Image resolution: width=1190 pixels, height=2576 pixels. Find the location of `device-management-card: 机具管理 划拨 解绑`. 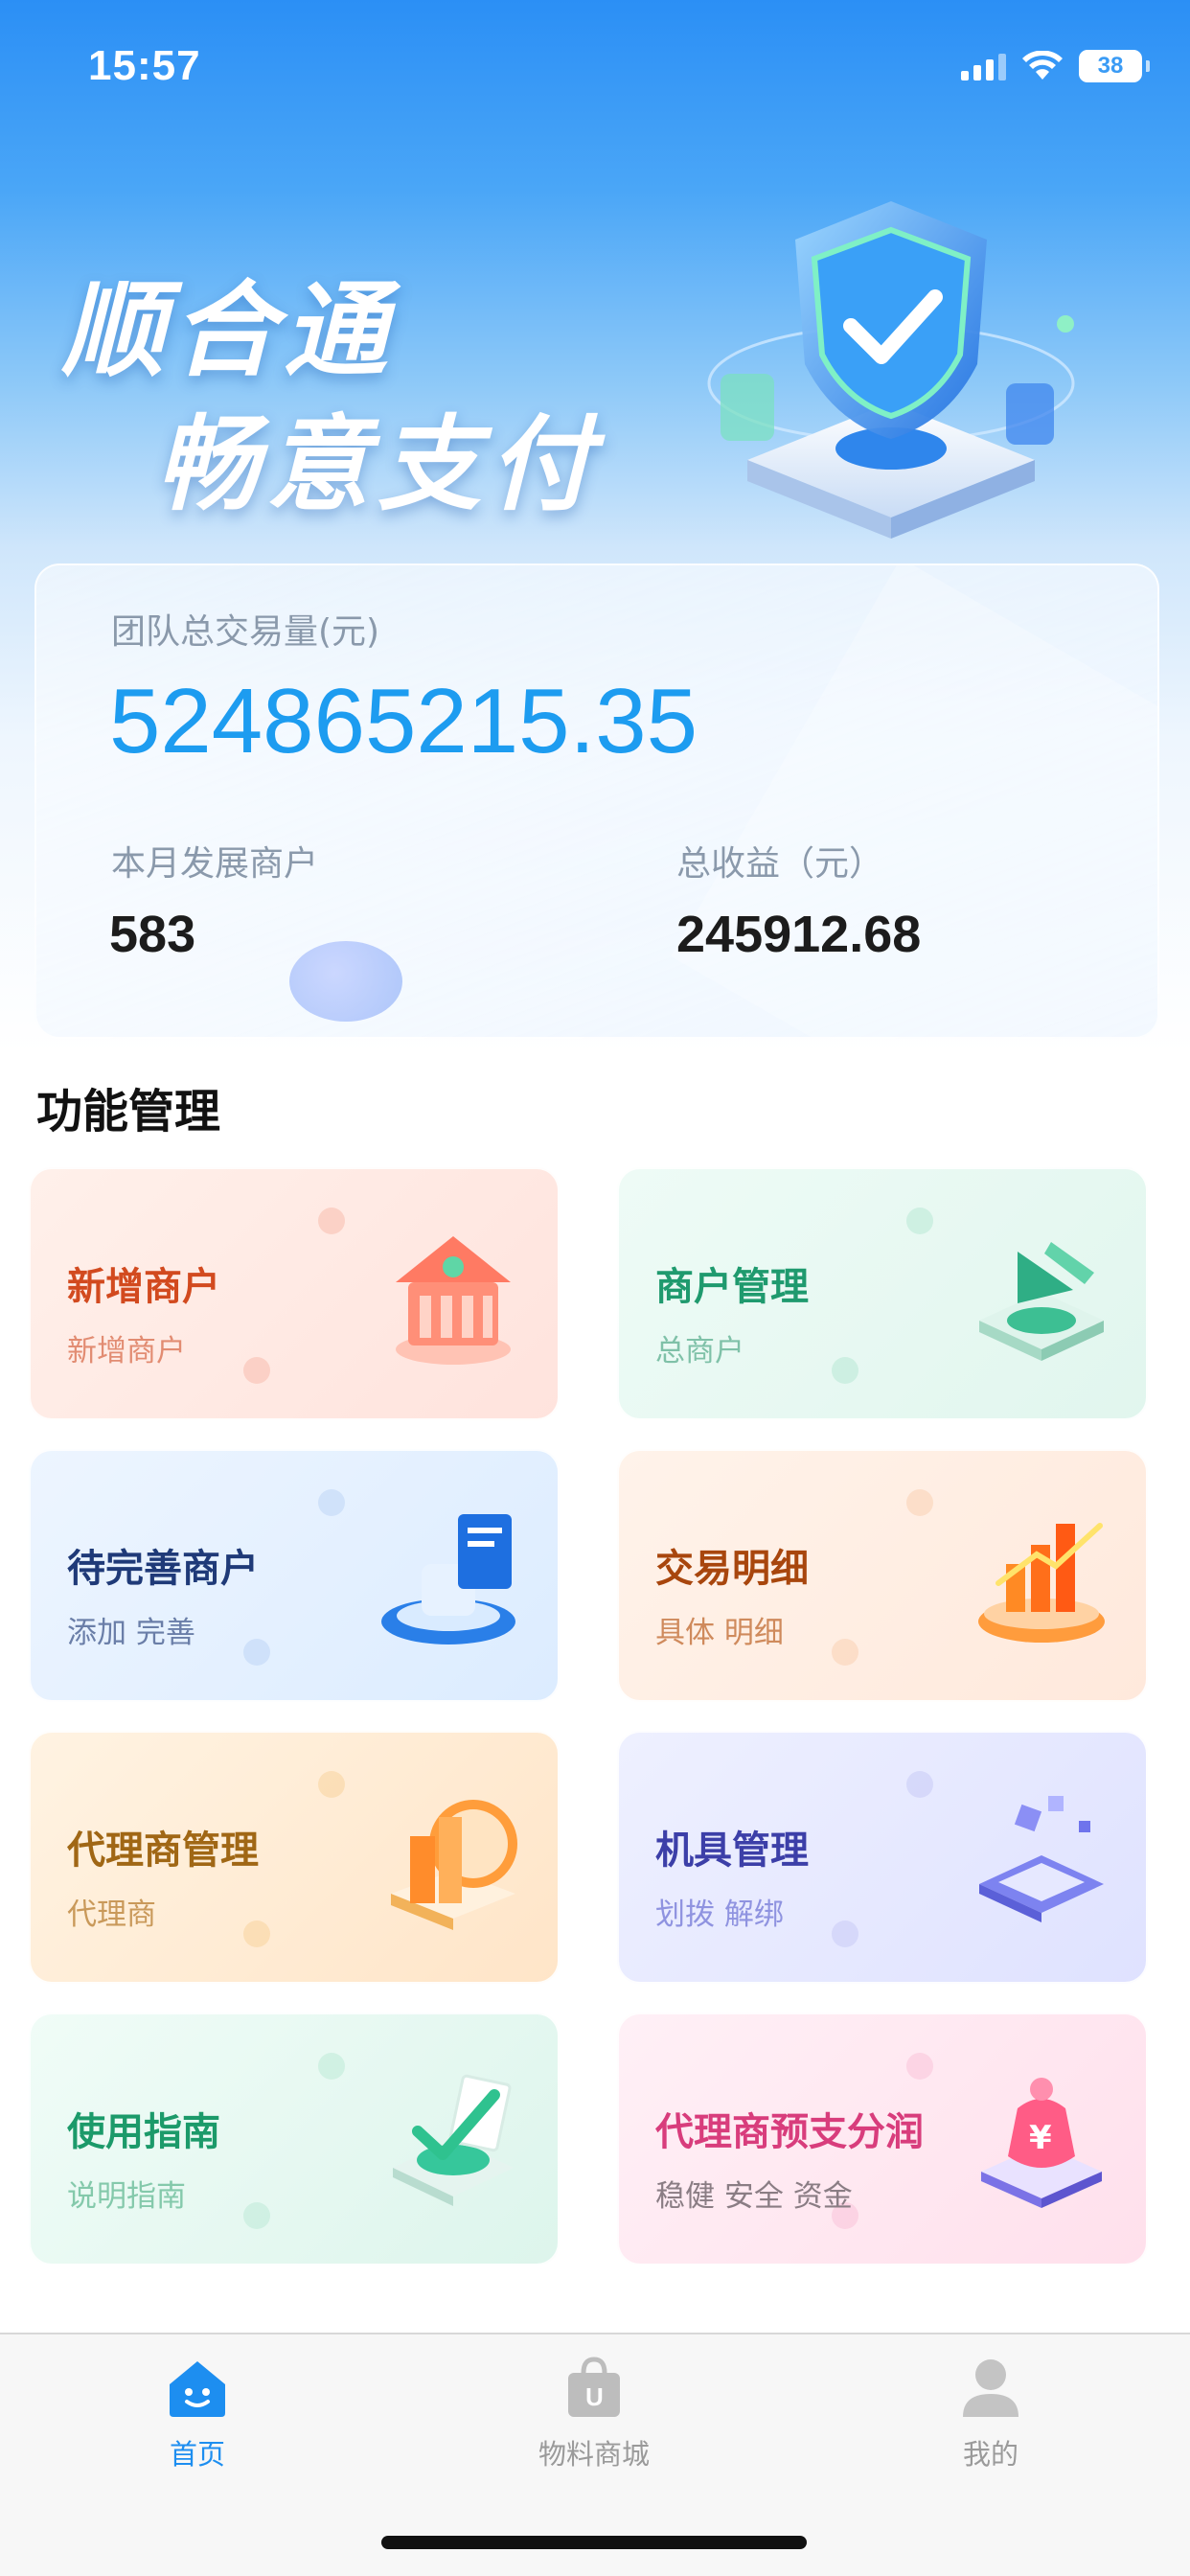

device-management-card: 机具管理 划拨 解绑 is located at coordinates (883, 1857).